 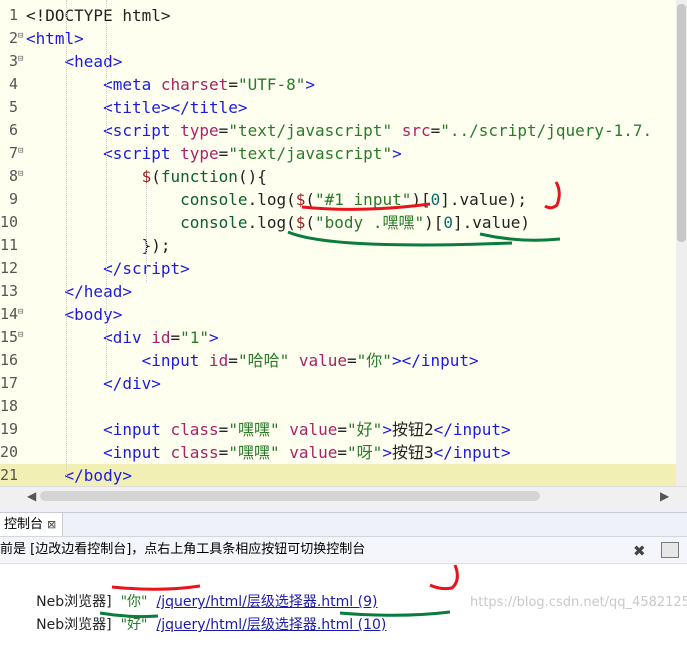 What do you see at coordinates (9, 406) in the screenshot?
I see `line-number: 18` at bounding box center [9, 406].